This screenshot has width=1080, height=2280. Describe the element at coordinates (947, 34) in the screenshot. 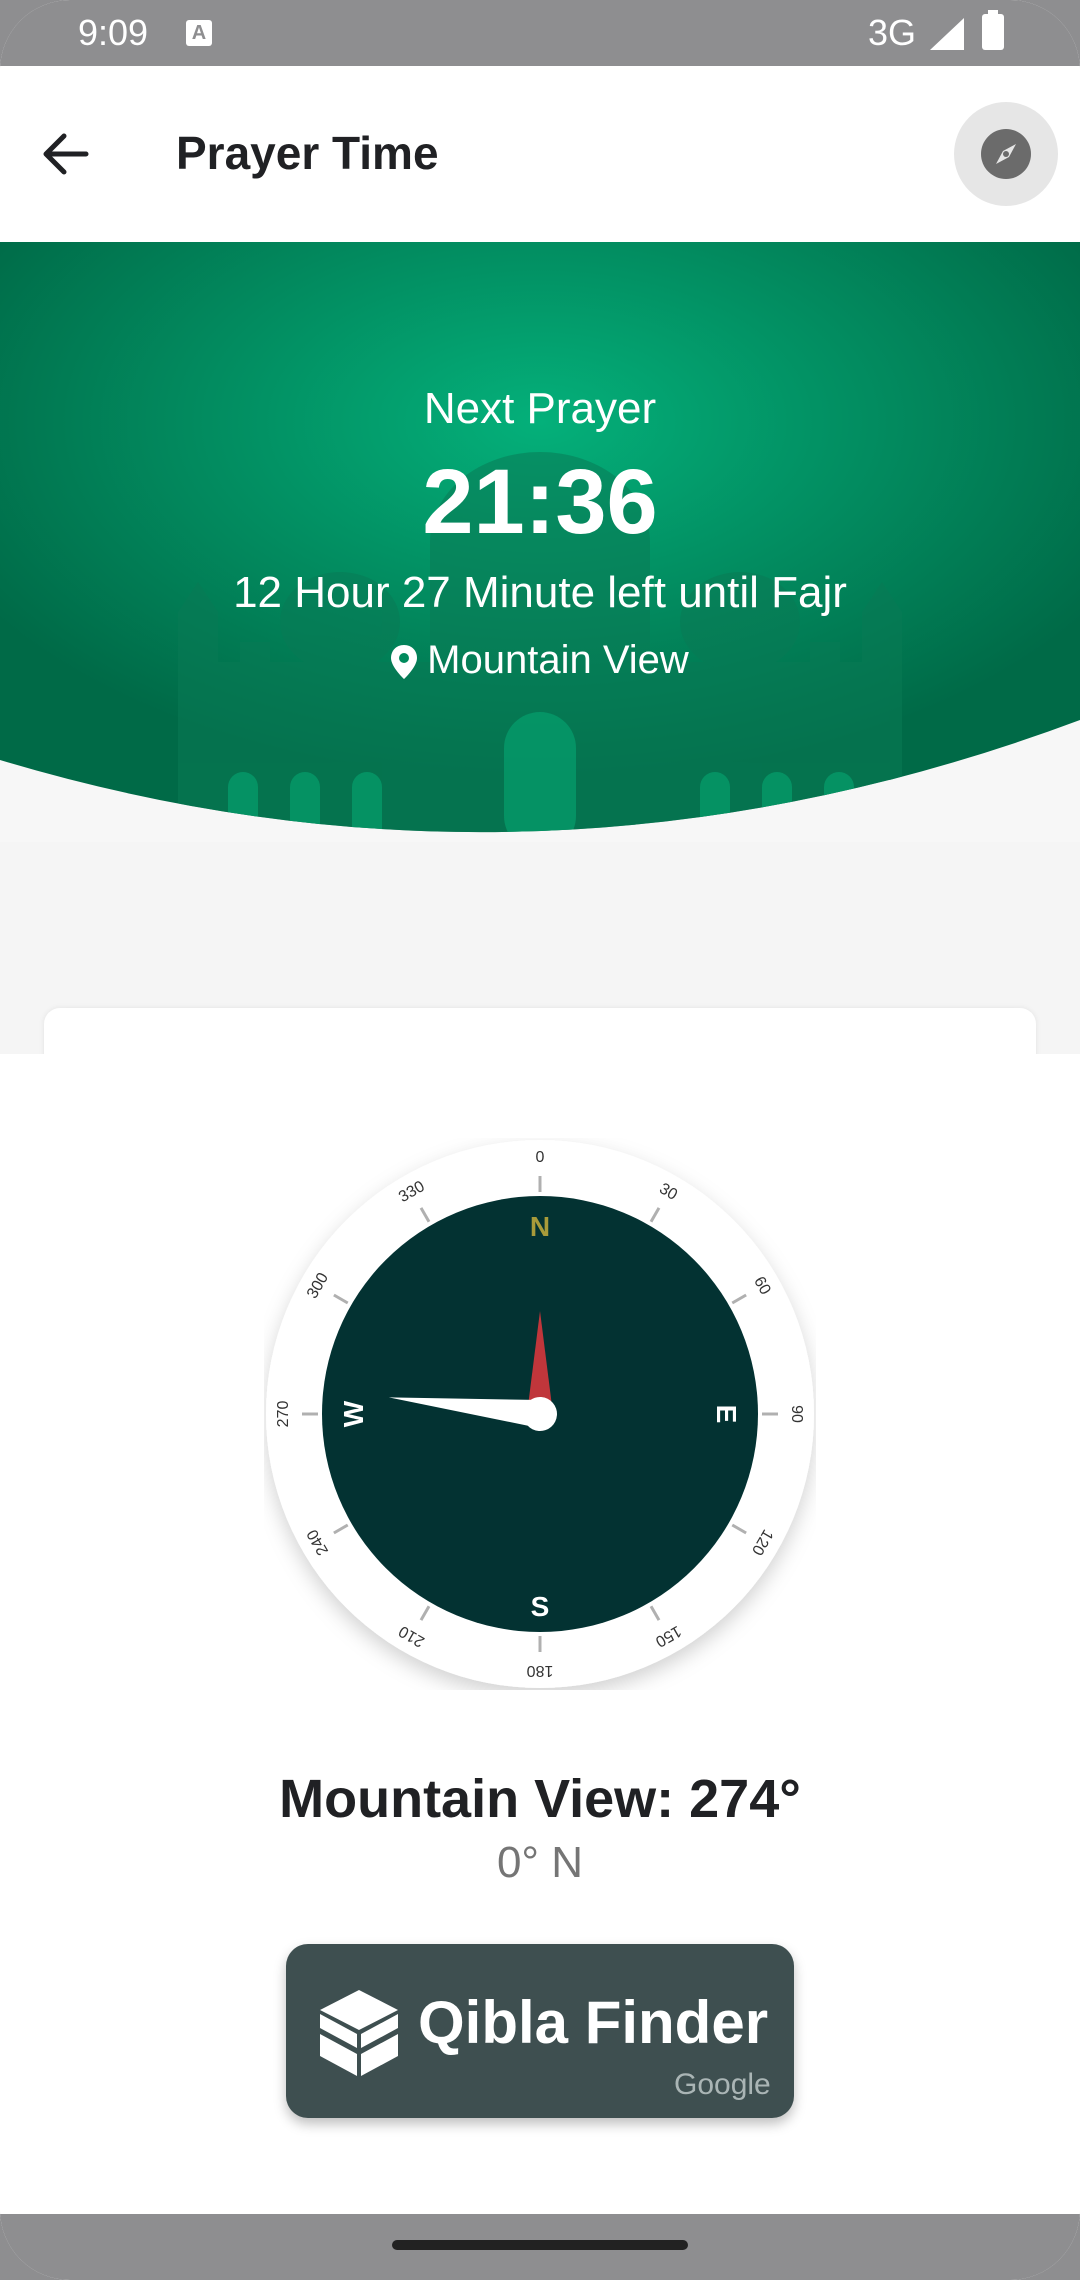

I see `signal-icon` at that location.